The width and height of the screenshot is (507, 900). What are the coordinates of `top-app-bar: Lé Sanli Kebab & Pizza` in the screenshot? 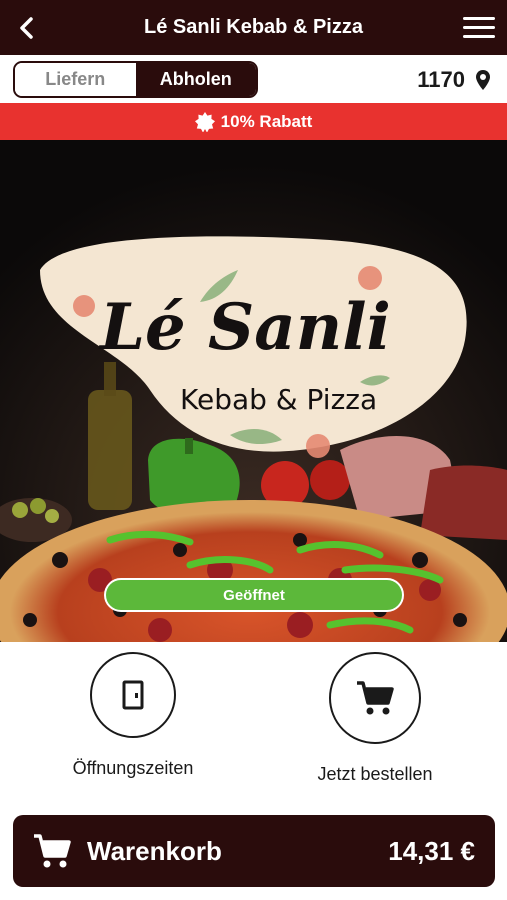 It's located at (253, 27).